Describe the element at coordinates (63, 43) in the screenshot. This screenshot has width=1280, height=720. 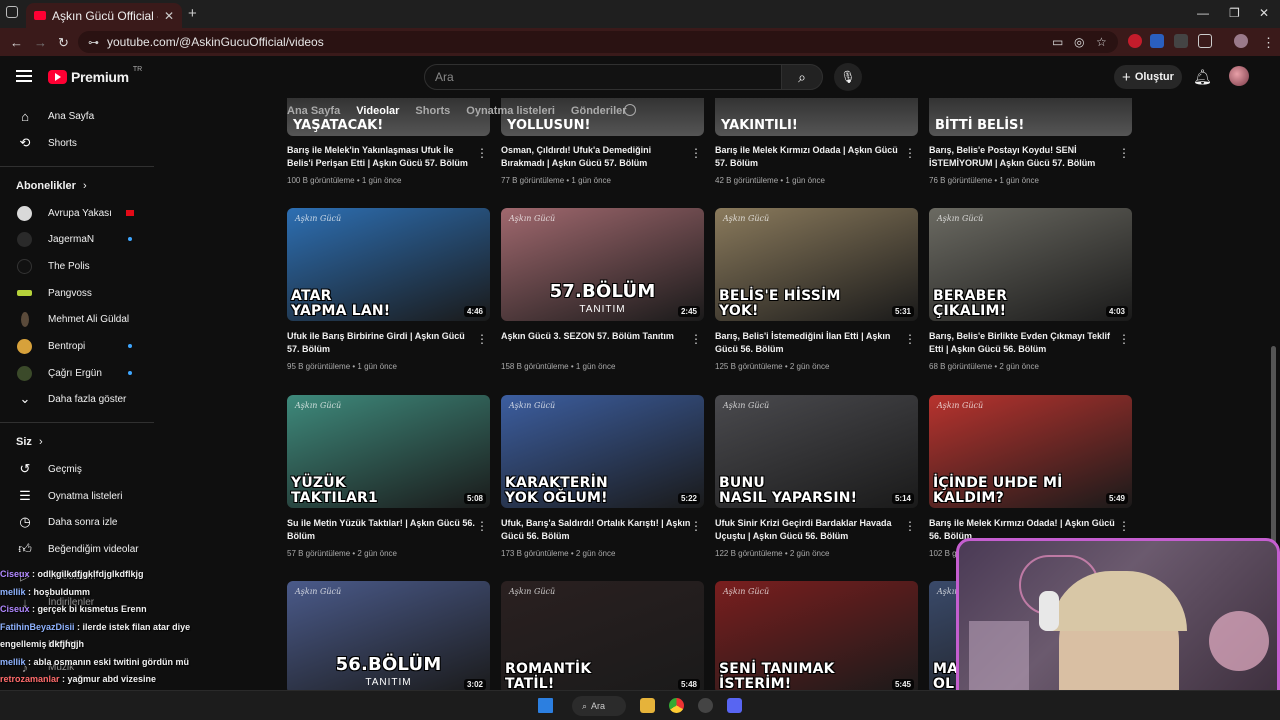
I see `reload-icon: ↻` at that location.